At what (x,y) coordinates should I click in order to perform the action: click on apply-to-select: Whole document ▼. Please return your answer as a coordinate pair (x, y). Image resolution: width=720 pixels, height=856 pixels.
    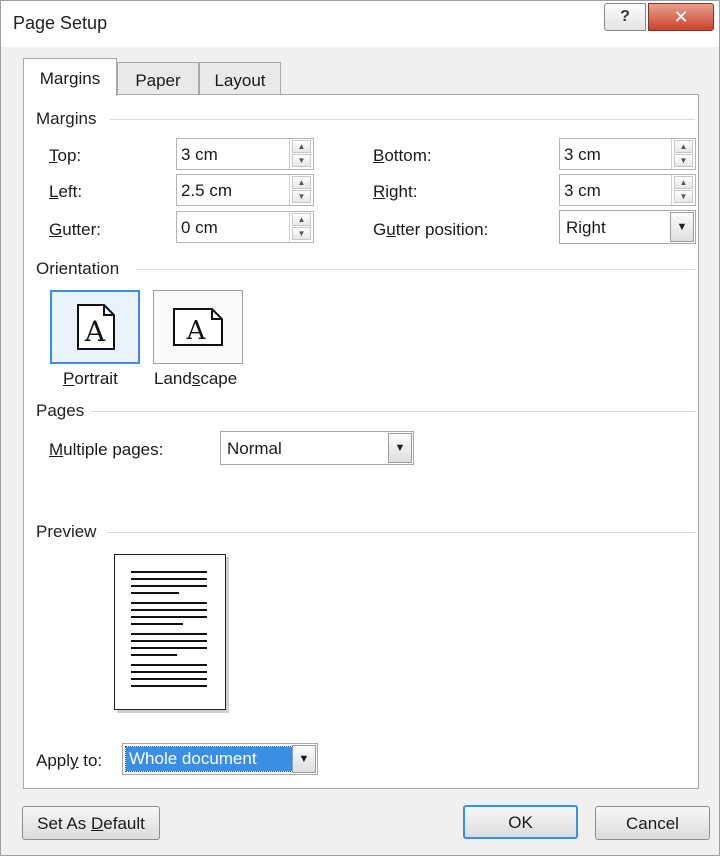
    Looking at the image, I should click on (220, 759).